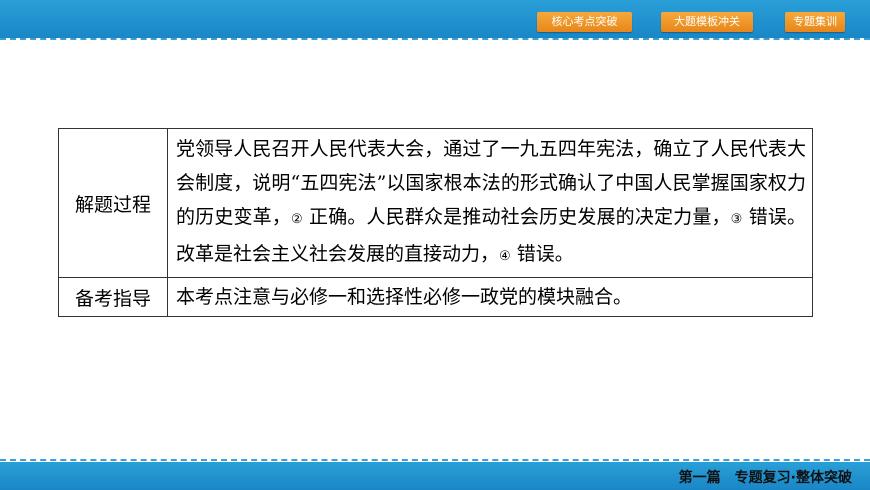  Describe the element at coordinates (765, 478) in the screenshot. I see `footer-title: 第一篇 专题复习·整体突破` at that location.